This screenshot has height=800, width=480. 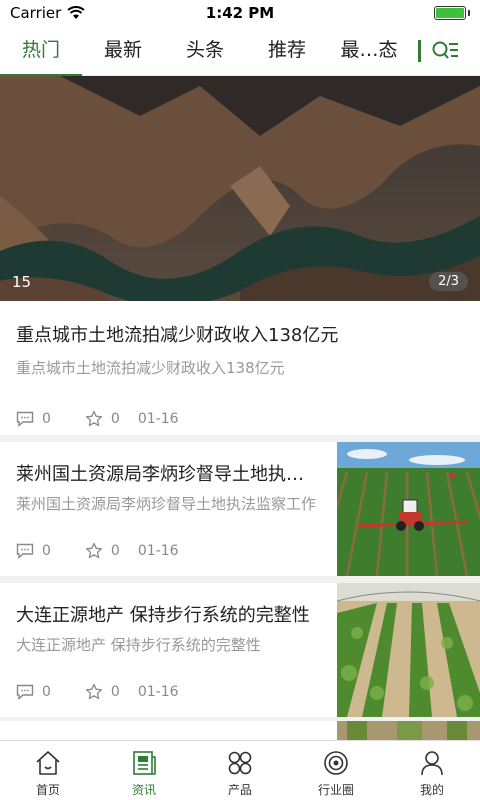 I want to click on tab-recommended: 推荐, so click(x=287, y=51).